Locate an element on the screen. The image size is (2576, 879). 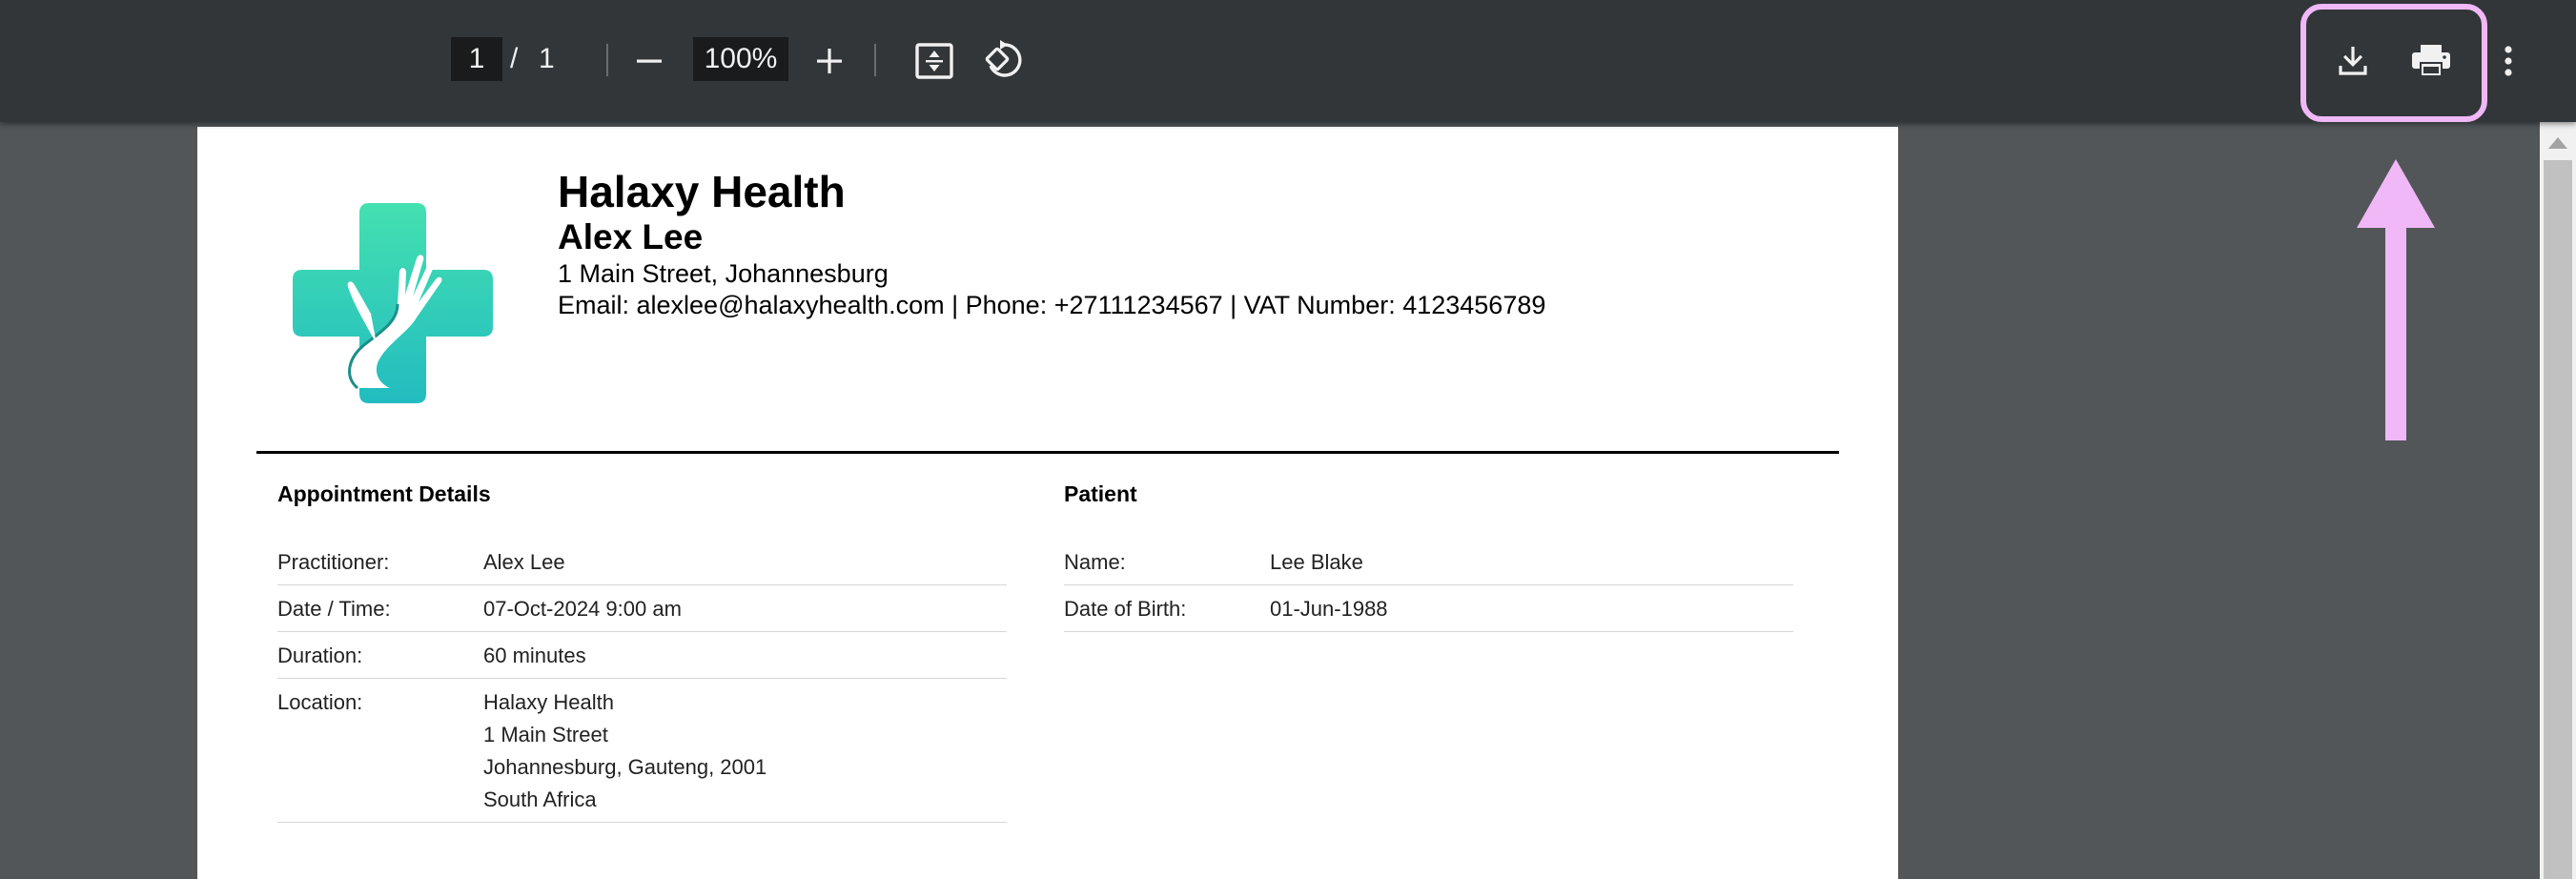
row-label: Date / Time: is located at coordinates (380, 608).